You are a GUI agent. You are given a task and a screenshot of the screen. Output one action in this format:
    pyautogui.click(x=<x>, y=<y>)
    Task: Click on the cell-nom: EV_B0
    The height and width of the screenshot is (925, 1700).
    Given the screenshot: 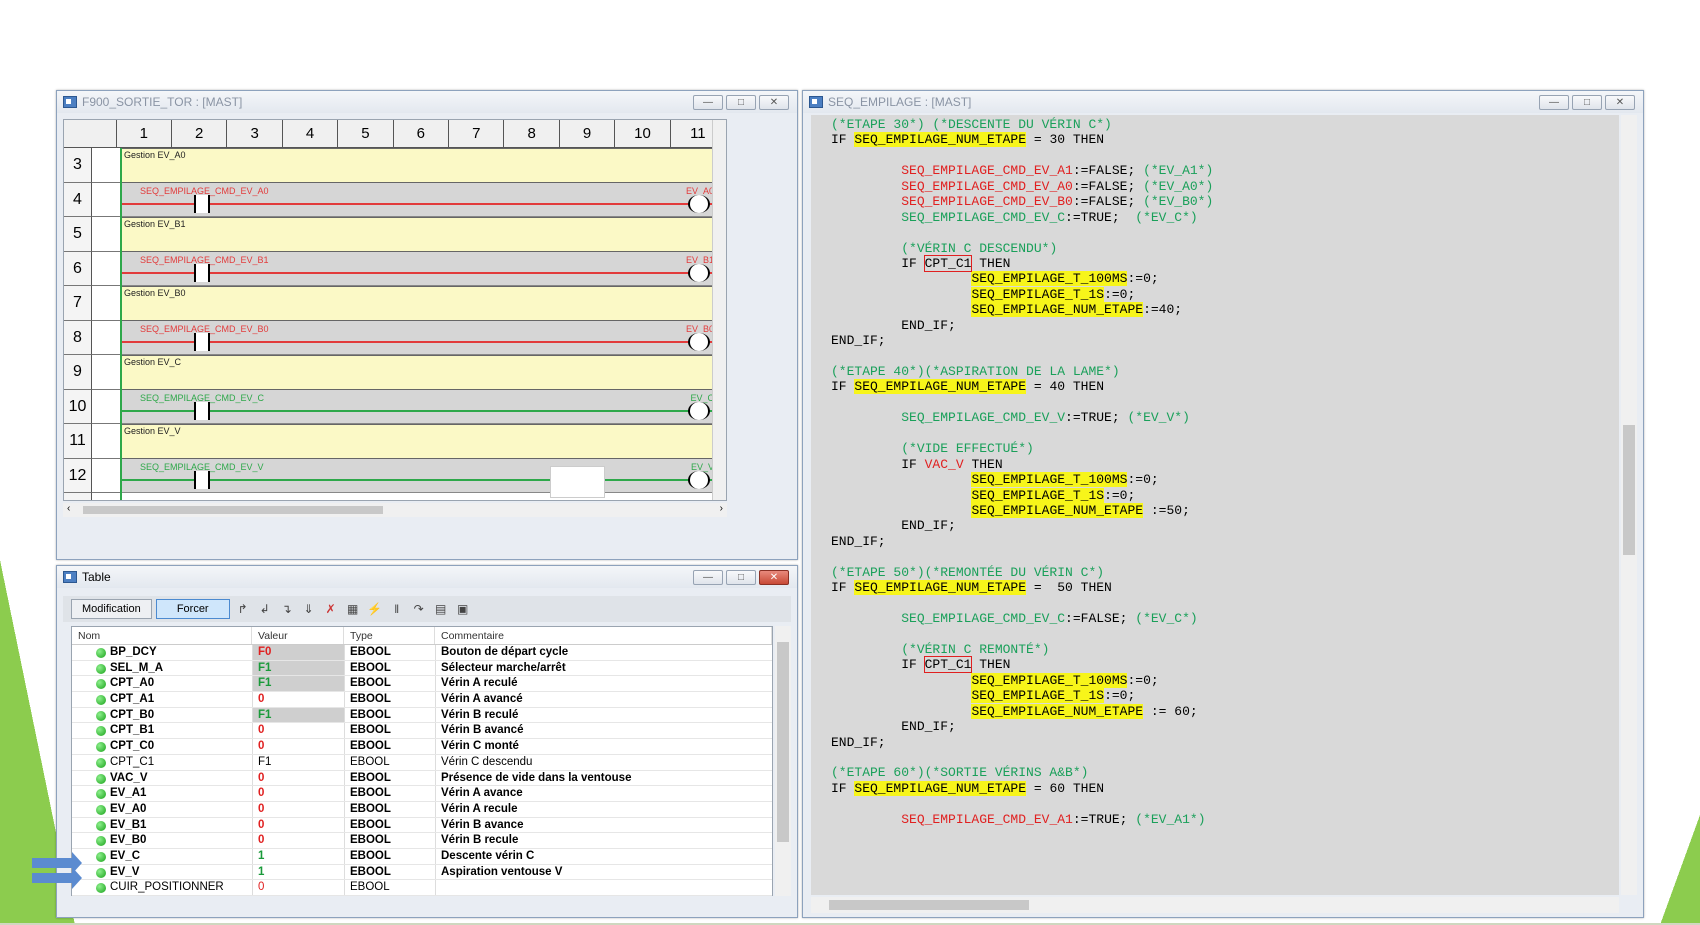 What is the action you would take?
    pyautogui.click(x=162, y=840)
    